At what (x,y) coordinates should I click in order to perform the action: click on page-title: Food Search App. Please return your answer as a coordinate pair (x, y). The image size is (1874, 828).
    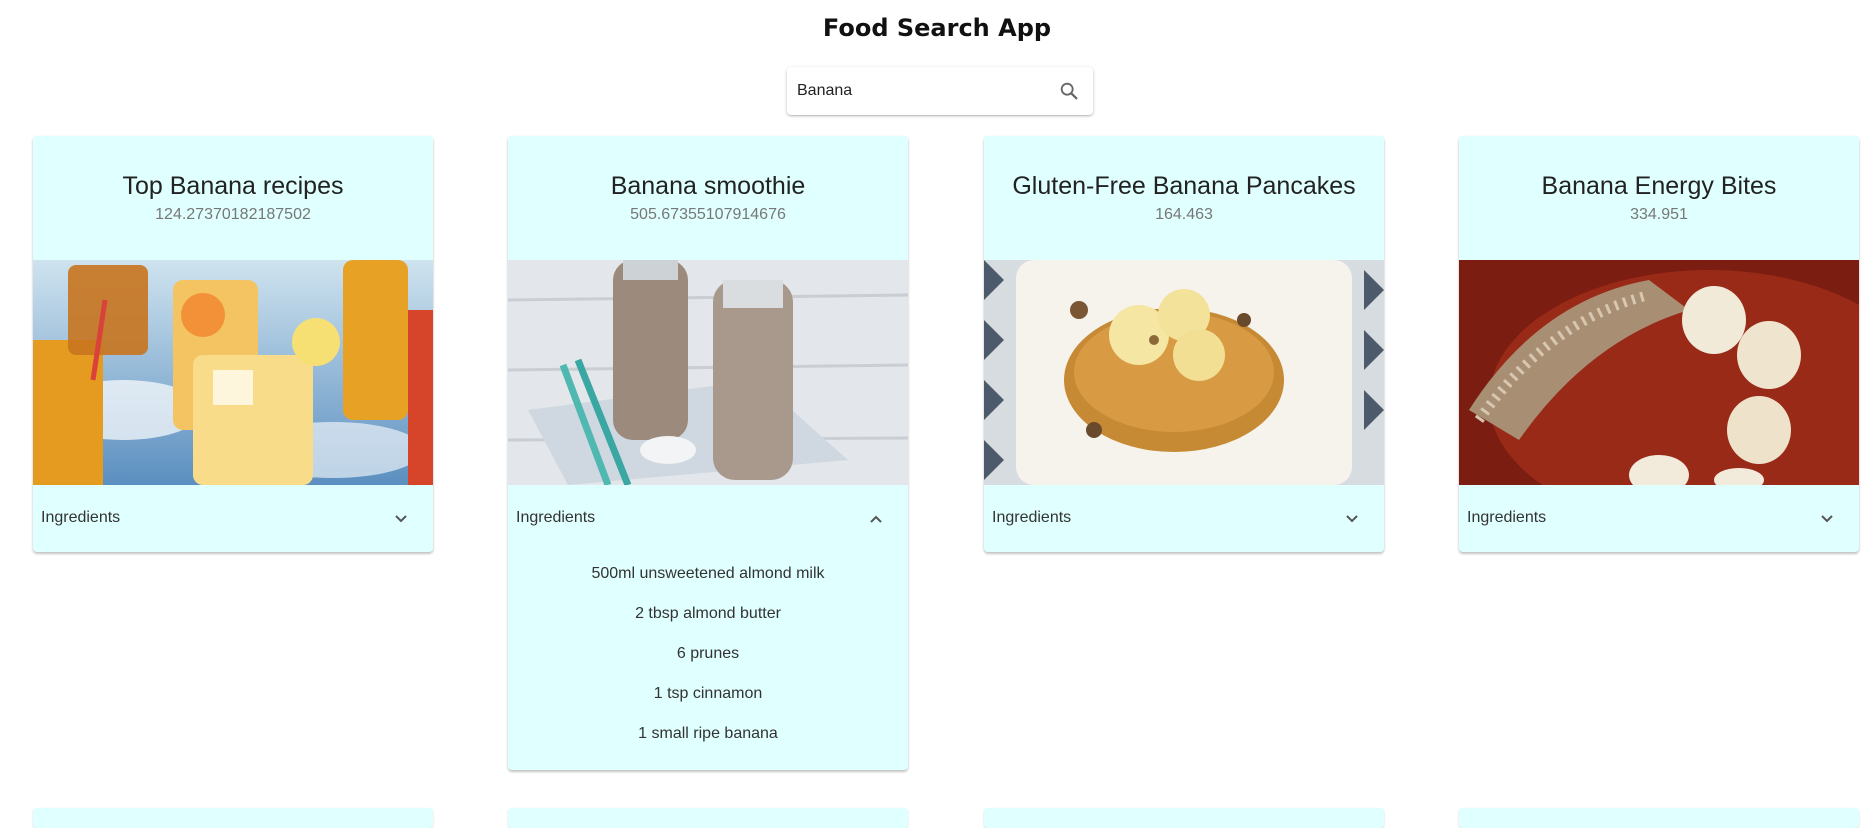
    Looking at the image, I should click on (937, 28).